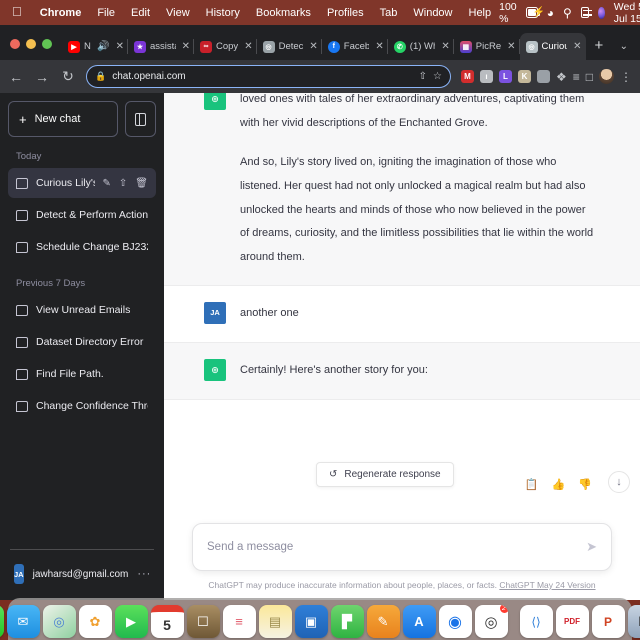  Describe the element at coordinates (107, 183) in the screenshot. I see `edit-icon: ✎` at that location.